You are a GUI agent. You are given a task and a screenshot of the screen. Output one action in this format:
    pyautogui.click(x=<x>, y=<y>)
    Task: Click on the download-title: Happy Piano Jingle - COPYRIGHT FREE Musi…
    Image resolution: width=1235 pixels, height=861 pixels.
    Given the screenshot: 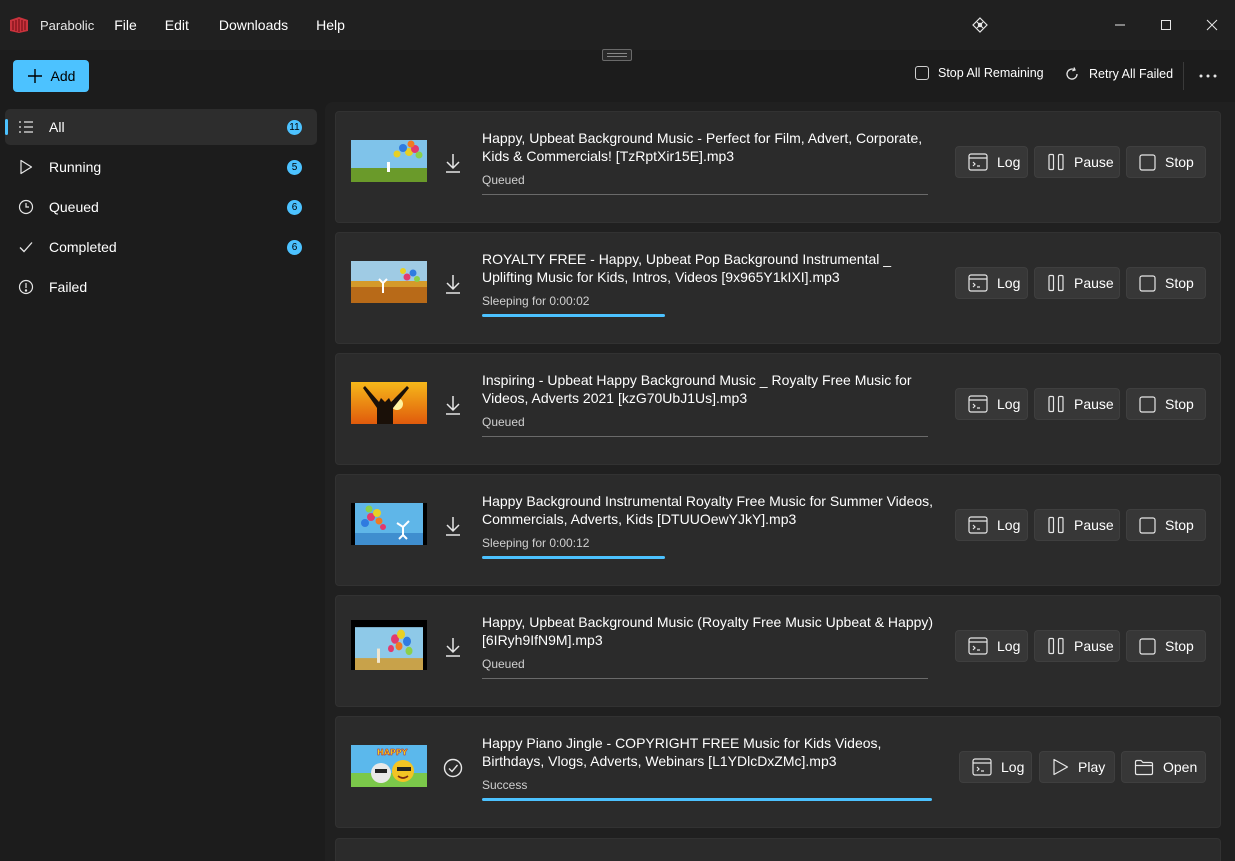 What is the action you would take?
    pyautogui.click(x=682, y=752)
    